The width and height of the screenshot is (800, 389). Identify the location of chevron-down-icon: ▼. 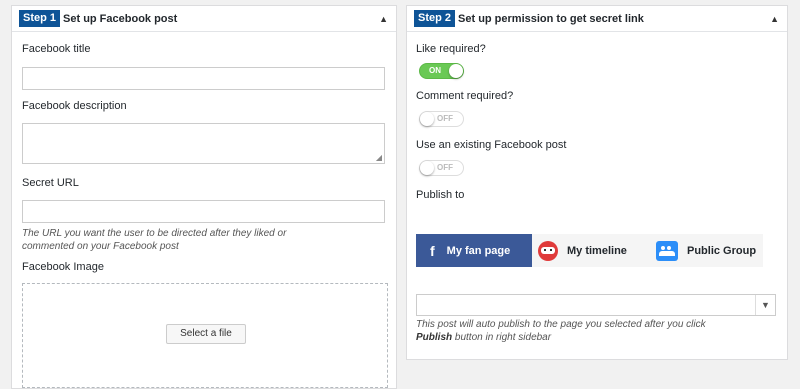
(765, 305).